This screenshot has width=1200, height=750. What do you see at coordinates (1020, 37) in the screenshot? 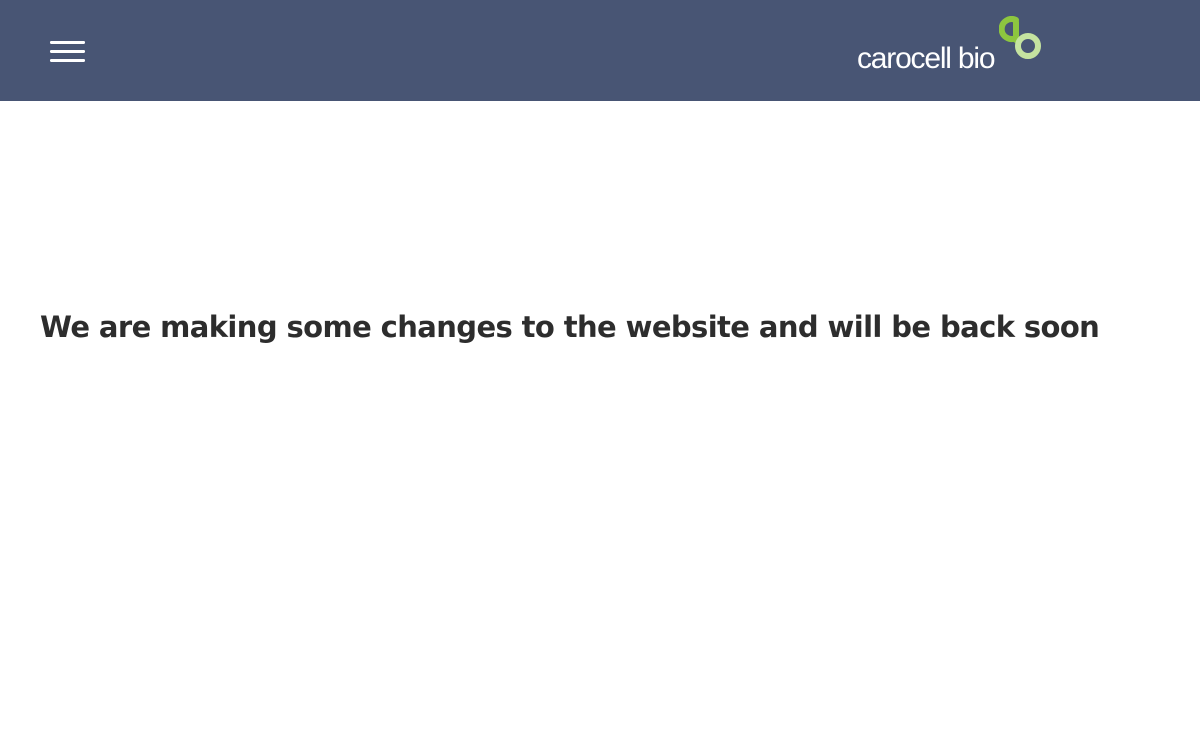
I see `carocell-bio-logo-mark-icon` at bounding box center [1020, 37].